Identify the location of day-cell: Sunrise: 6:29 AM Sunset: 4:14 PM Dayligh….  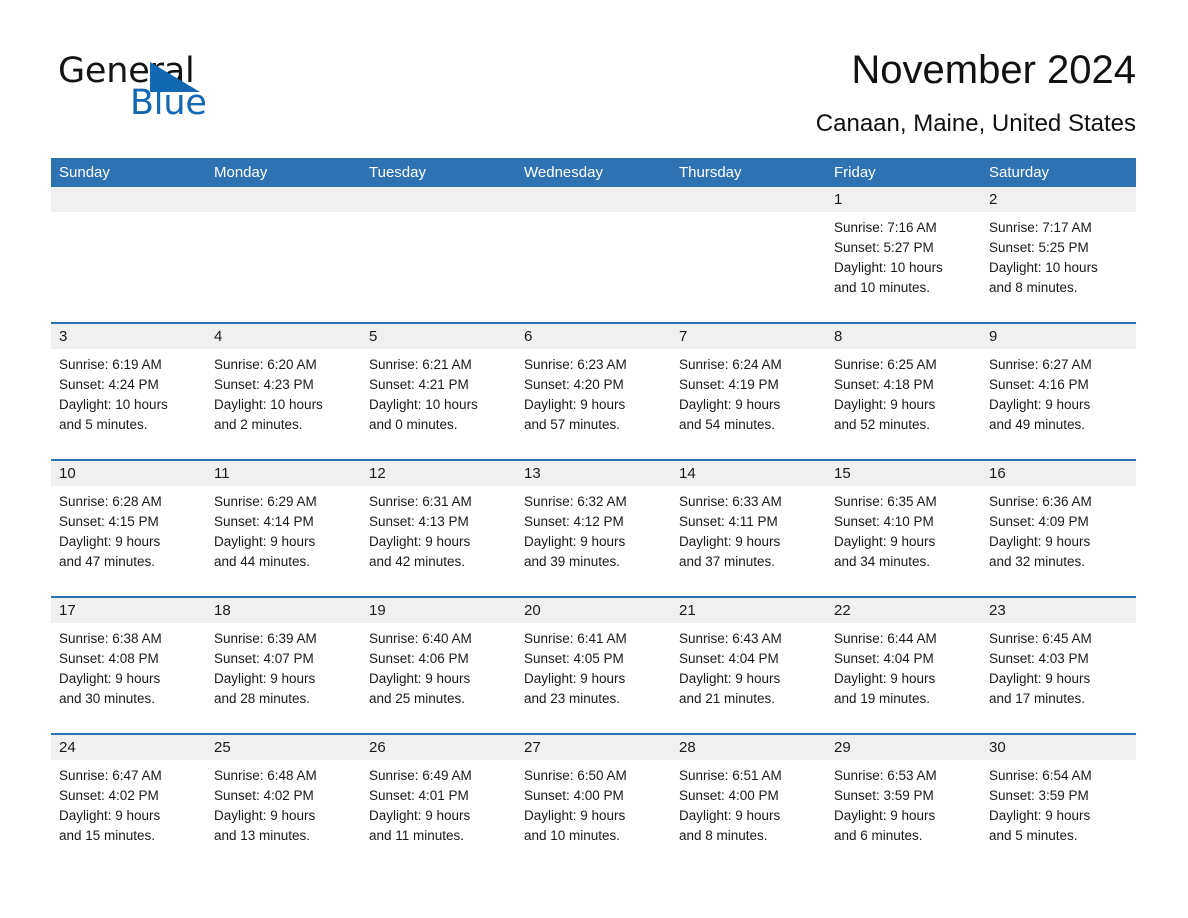
(283, 541).